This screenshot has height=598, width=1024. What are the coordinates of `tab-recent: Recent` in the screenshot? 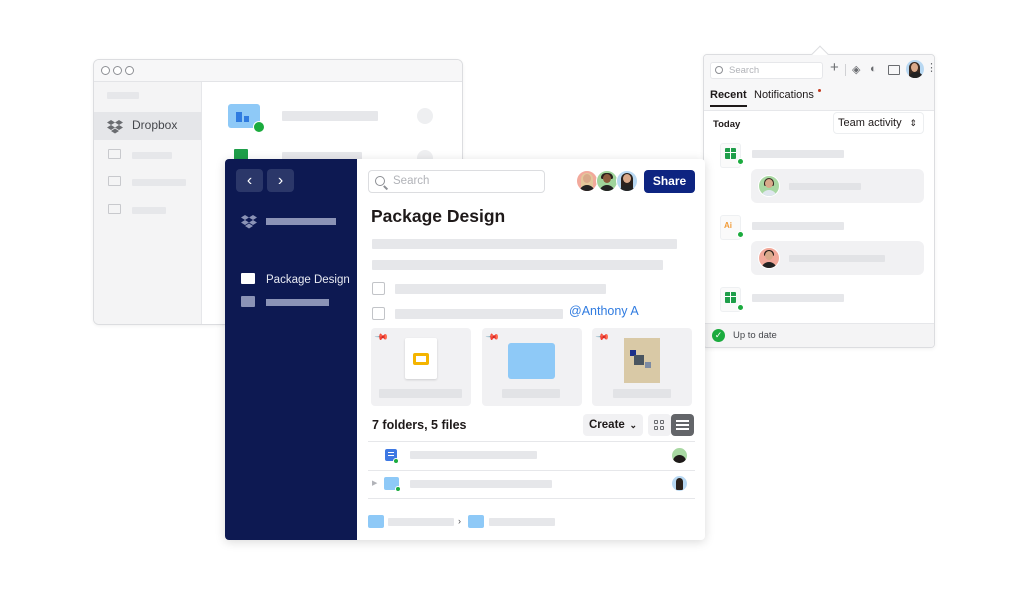 It's located at (728, 98).